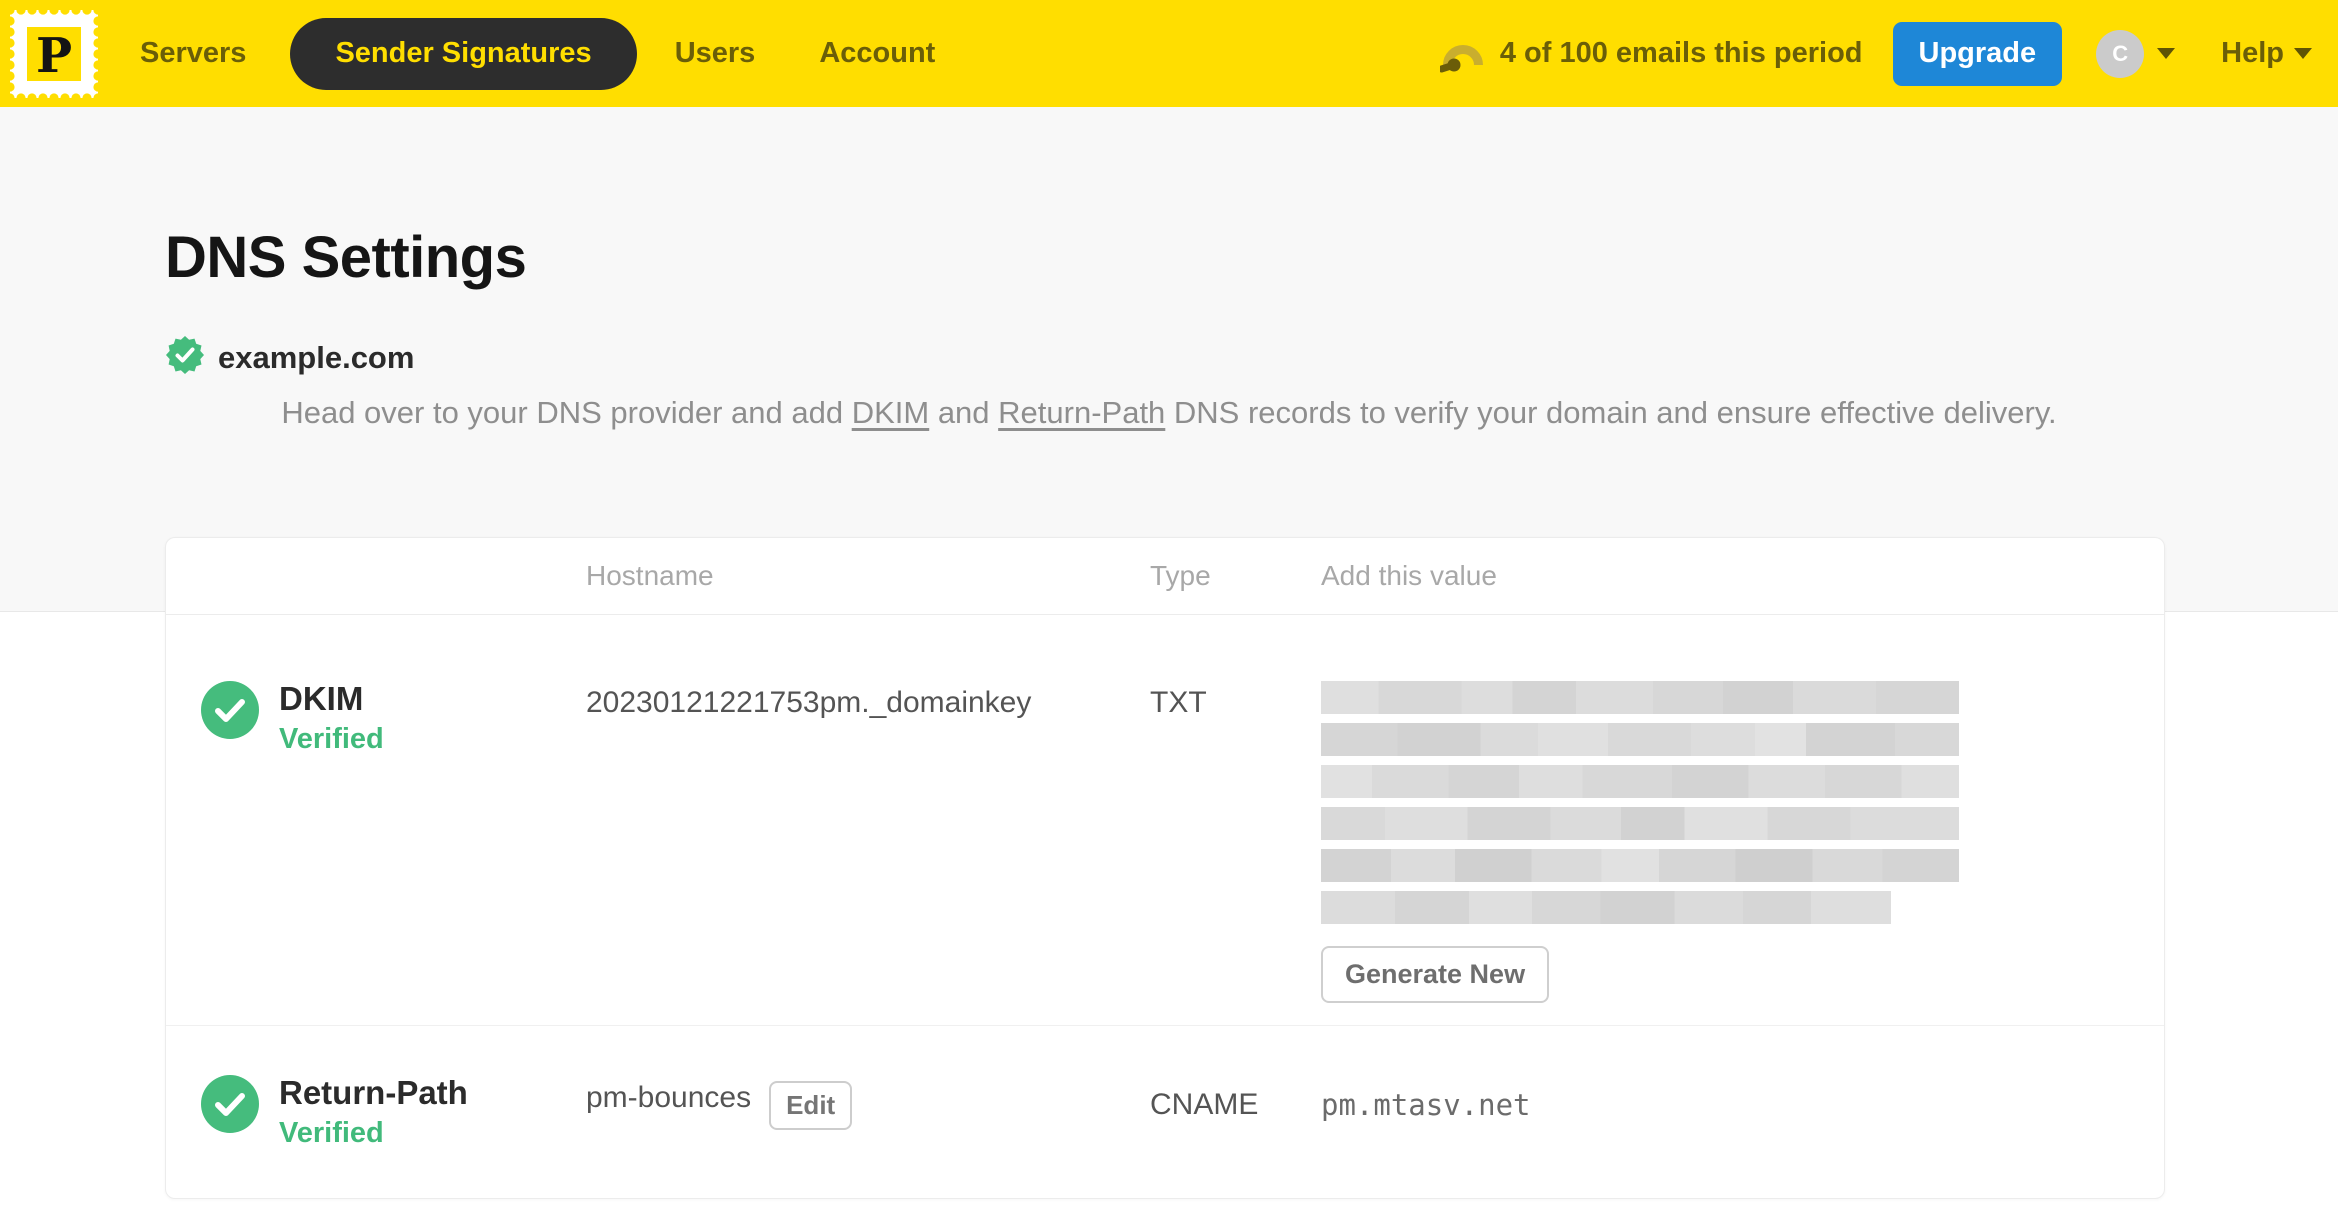  What do you see at coordinates (1178, 702) in the screenshot?
I see `dkim-type: TXT` at bounding box center [1178, 702].